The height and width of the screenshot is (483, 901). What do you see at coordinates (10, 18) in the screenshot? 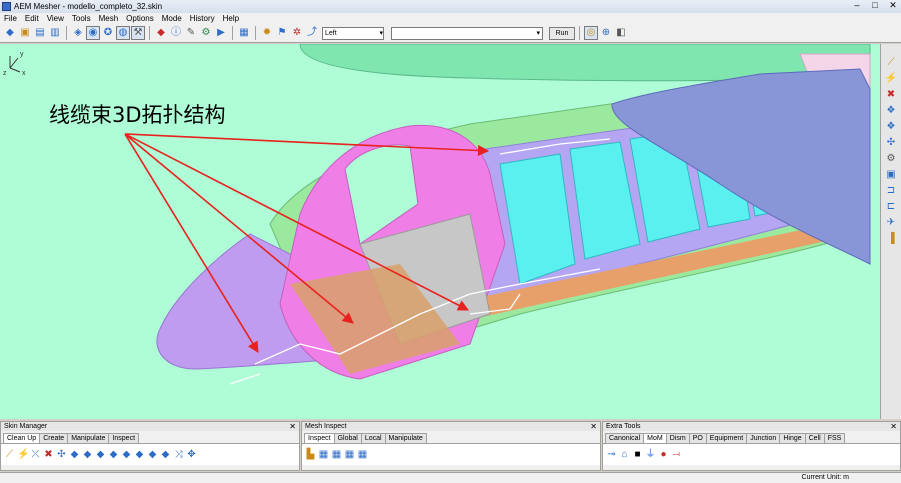
I see `menu-file: File` at bounding box center [10, 18].